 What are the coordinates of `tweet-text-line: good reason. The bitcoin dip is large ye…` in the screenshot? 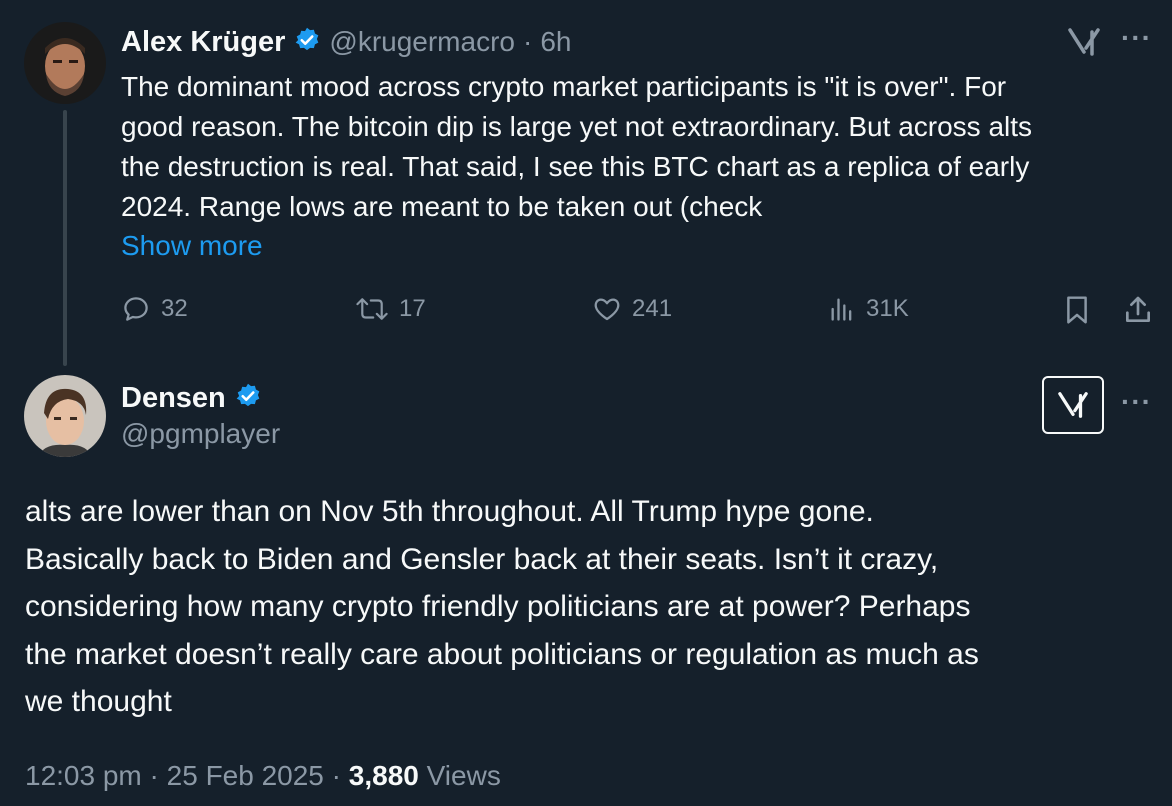 It's located at (577, 126).